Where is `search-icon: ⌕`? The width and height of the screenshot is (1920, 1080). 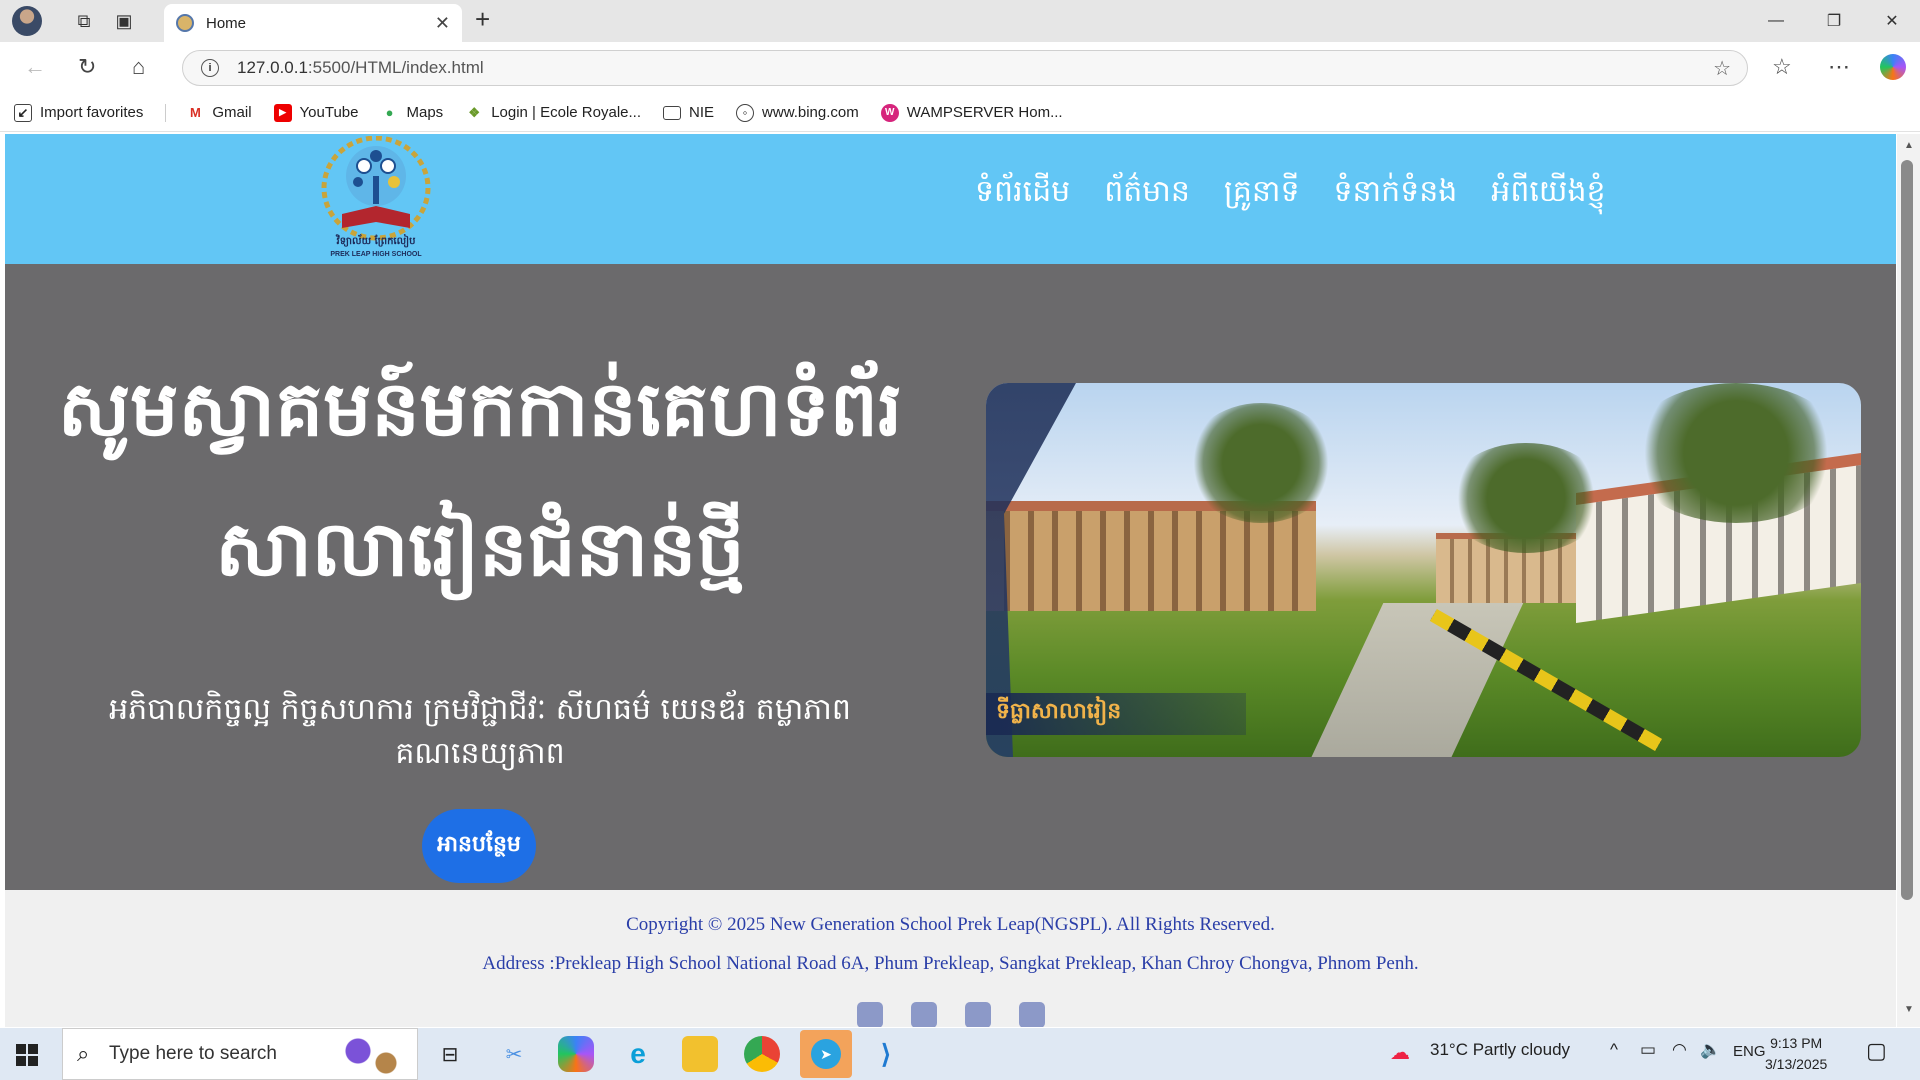 search-icon: ⌕ is located at coordinates (83, 1053).